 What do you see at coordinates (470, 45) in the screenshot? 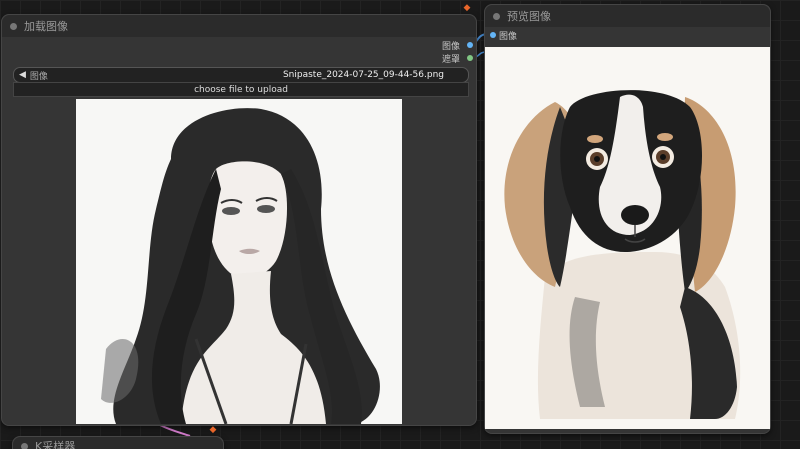
I see `output-image-slot` at bounding box center [470, 45].